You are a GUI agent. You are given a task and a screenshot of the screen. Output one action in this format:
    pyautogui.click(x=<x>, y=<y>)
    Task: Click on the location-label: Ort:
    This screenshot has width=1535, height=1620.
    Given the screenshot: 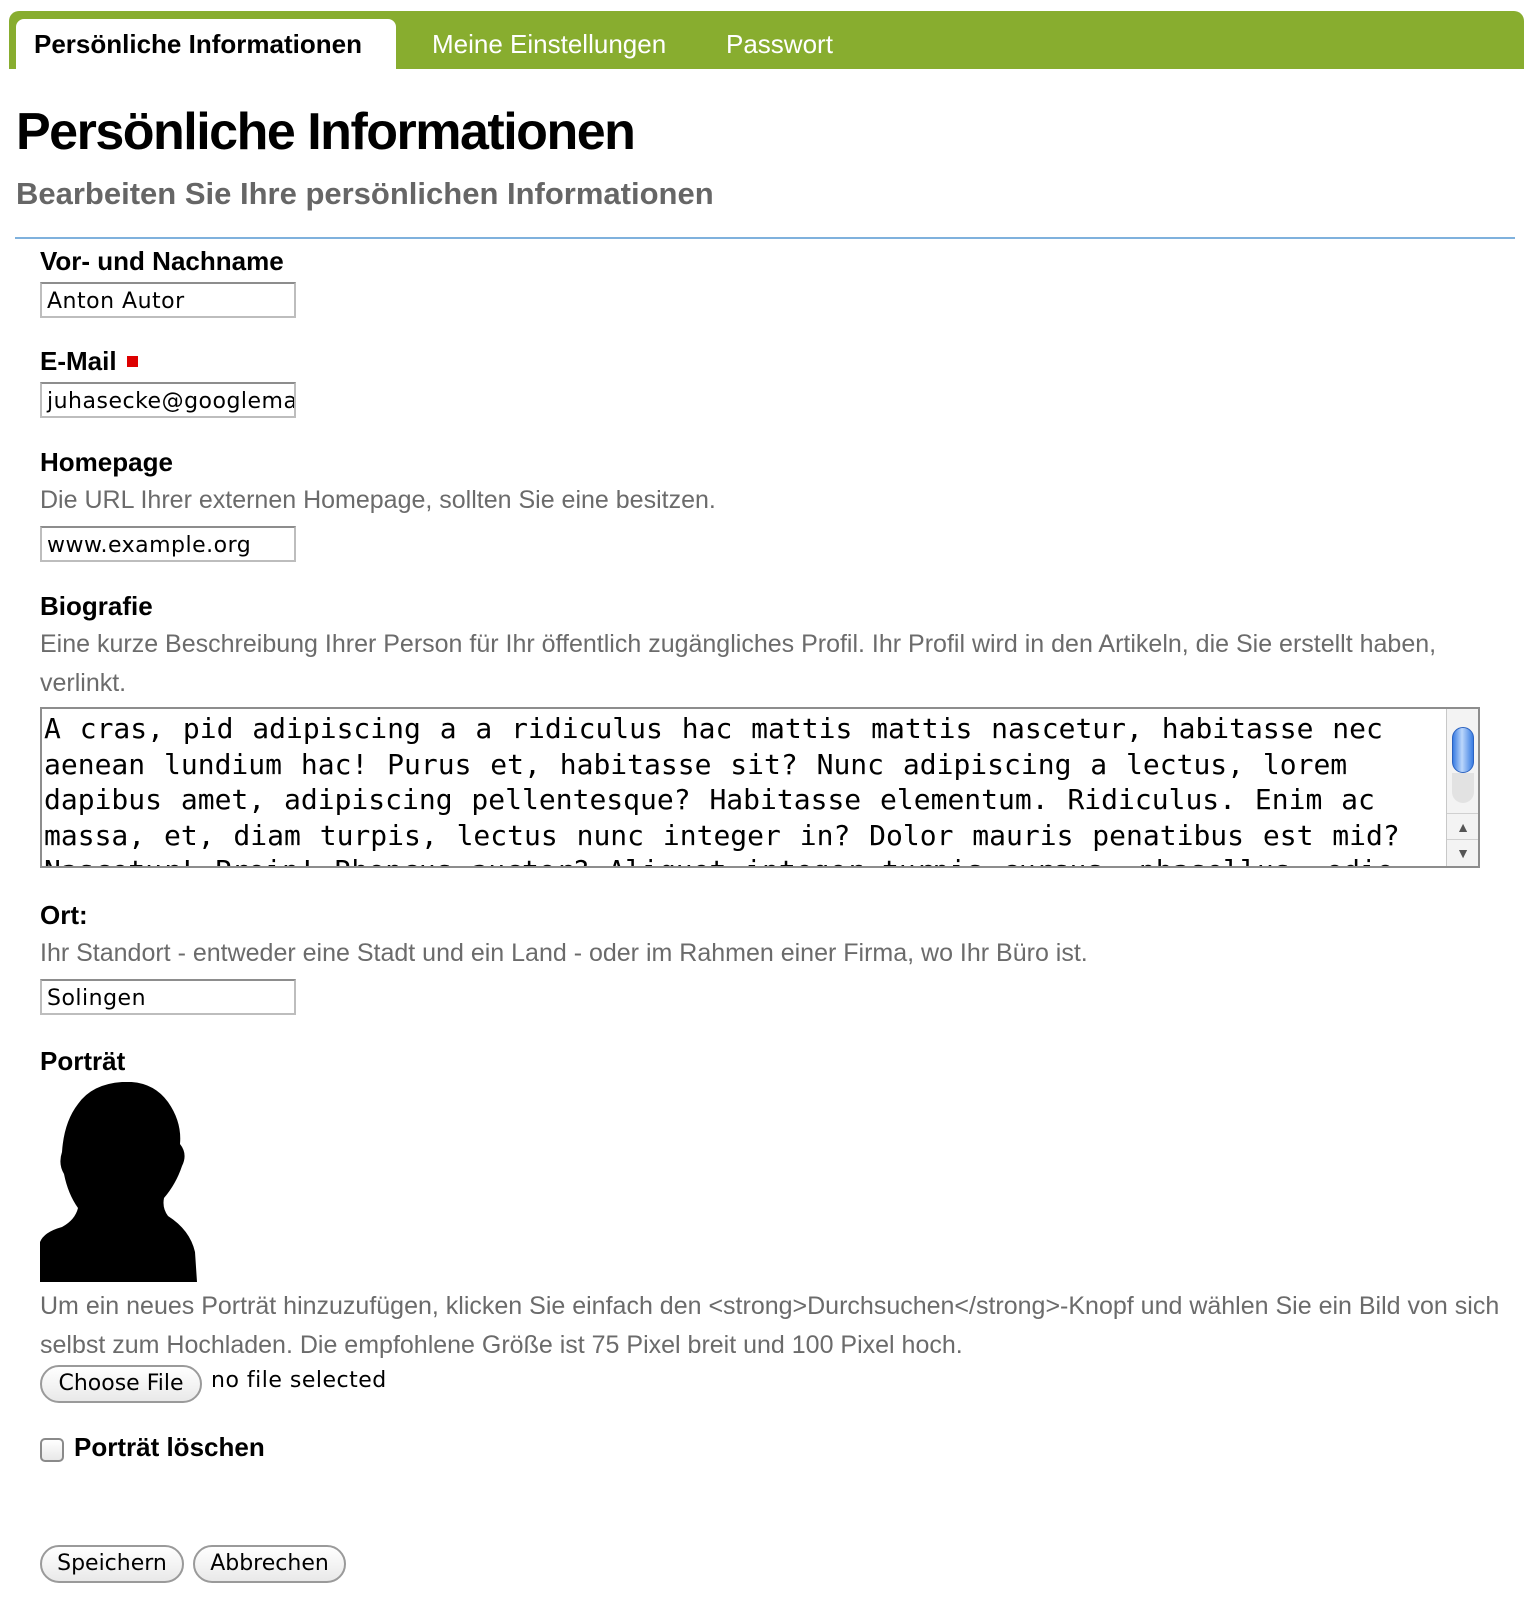 What is the action you would take?
    pyautogui.click(x=64, y=915)
    